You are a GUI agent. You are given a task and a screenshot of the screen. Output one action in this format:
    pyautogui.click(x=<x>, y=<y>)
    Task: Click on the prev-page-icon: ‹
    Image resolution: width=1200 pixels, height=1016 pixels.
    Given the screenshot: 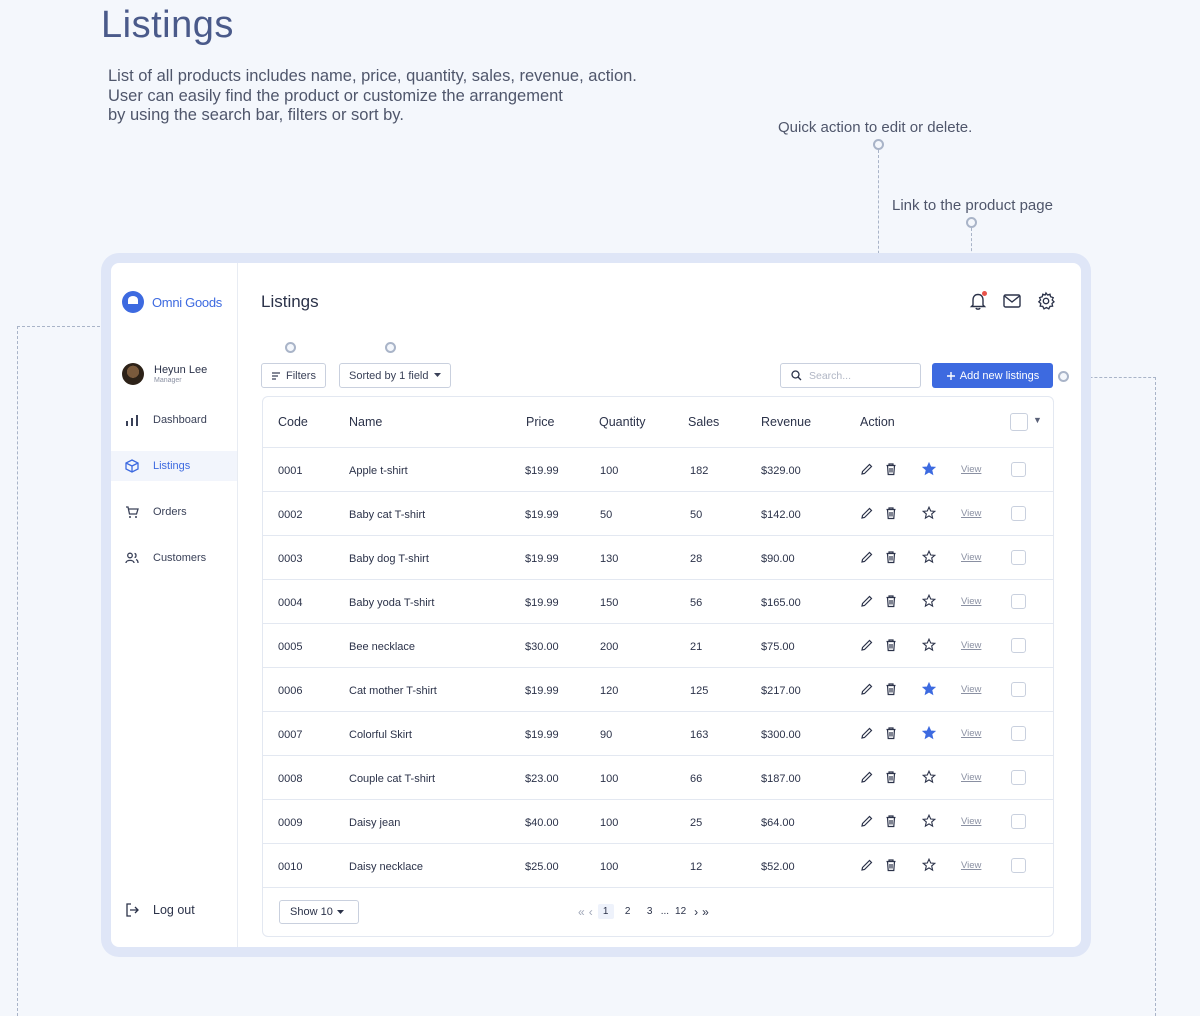 What is the action you would take?
    pyautogui.click(x=591, y=912)
    